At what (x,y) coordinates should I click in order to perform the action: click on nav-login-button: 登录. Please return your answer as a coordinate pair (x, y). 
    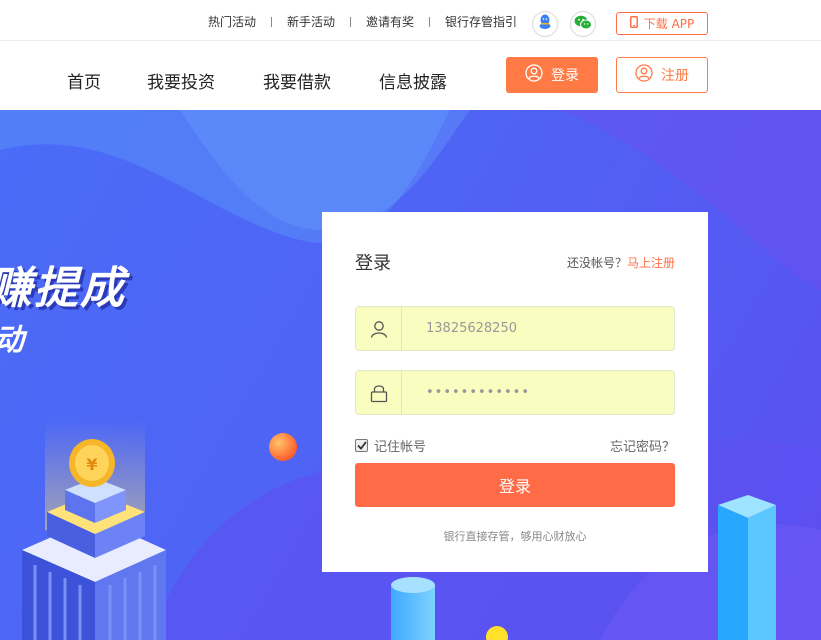
    Looking at the image, I should click on (552, 75).